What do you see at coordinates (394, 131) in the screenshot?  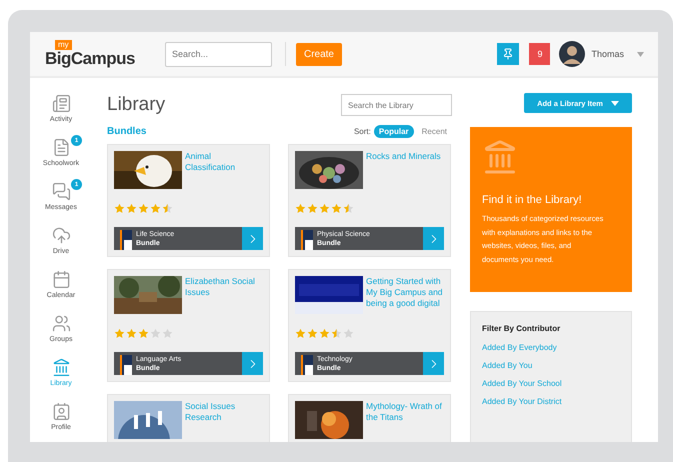 I see `sort-option: Popular` at bounding box center [394, 131].